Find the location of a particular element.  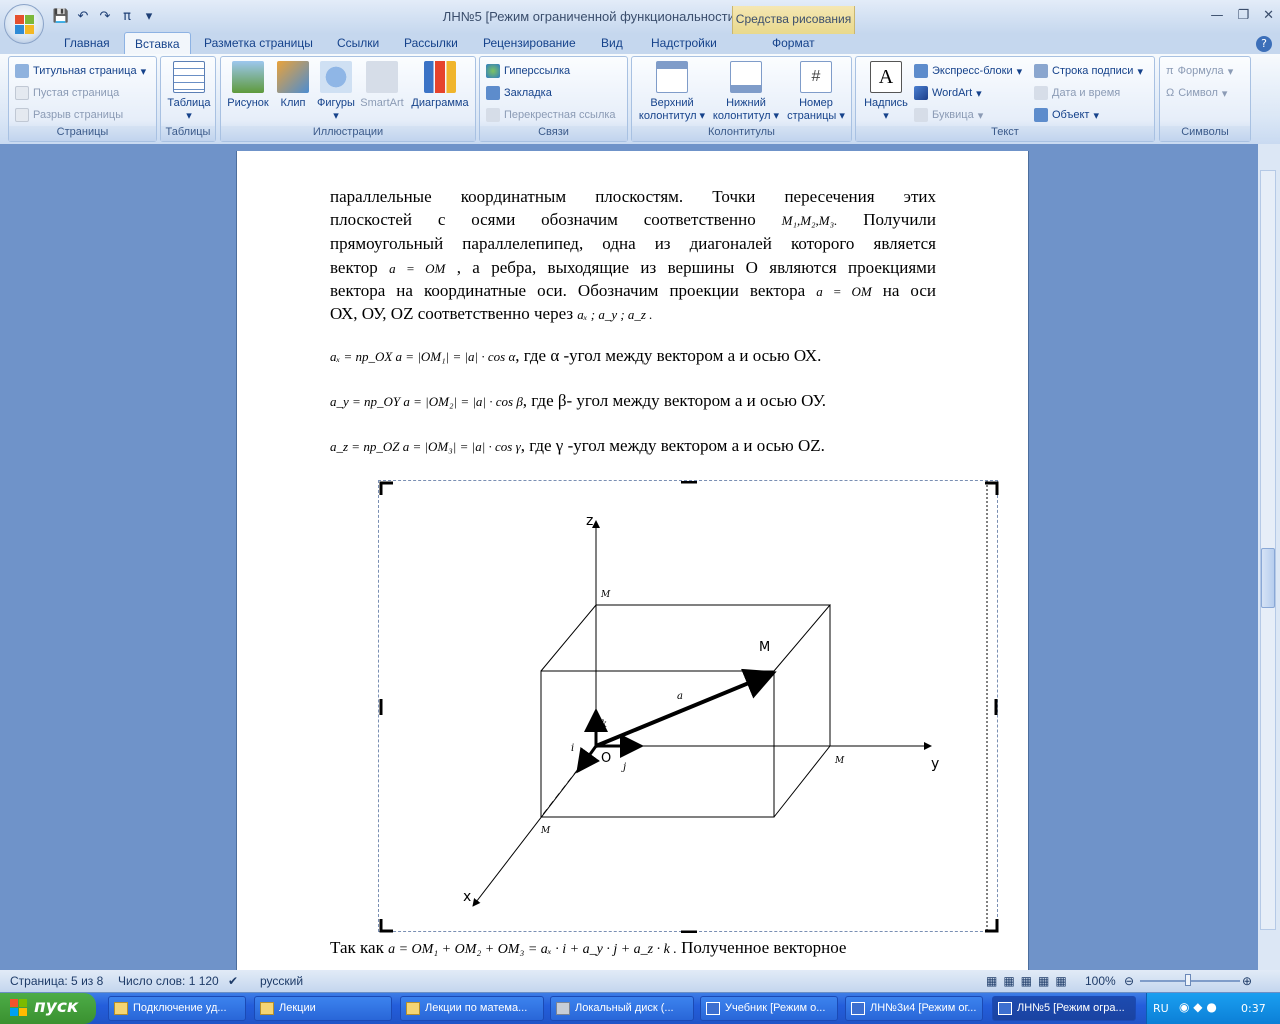

tray-icons: ◉ ◆ ● is located at coordinates (1198, 1007).